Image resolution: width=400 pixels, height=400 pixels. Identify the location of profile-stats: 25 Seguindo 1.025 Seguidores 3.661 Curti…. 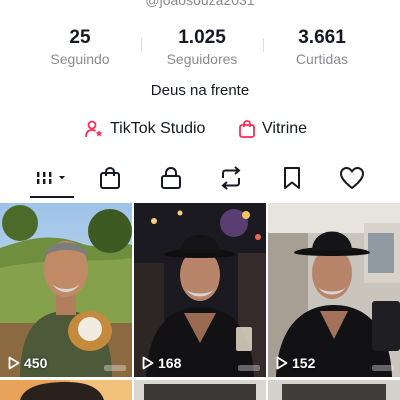
(200, 48).